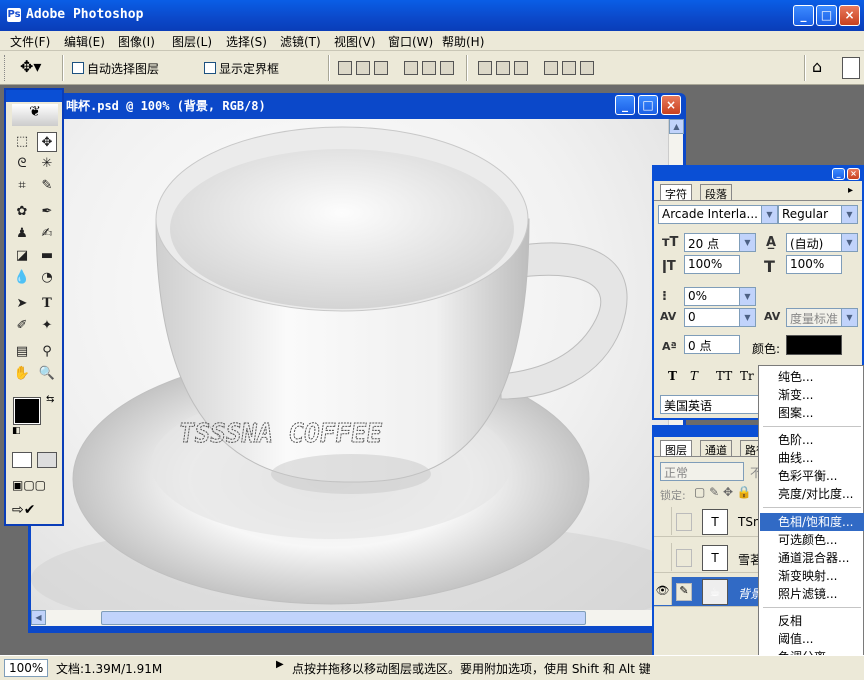  What do you see at coordinates (710, 404) in the screenshot?
I see `language-select: 美国英语` at bounding box center [710, 404].